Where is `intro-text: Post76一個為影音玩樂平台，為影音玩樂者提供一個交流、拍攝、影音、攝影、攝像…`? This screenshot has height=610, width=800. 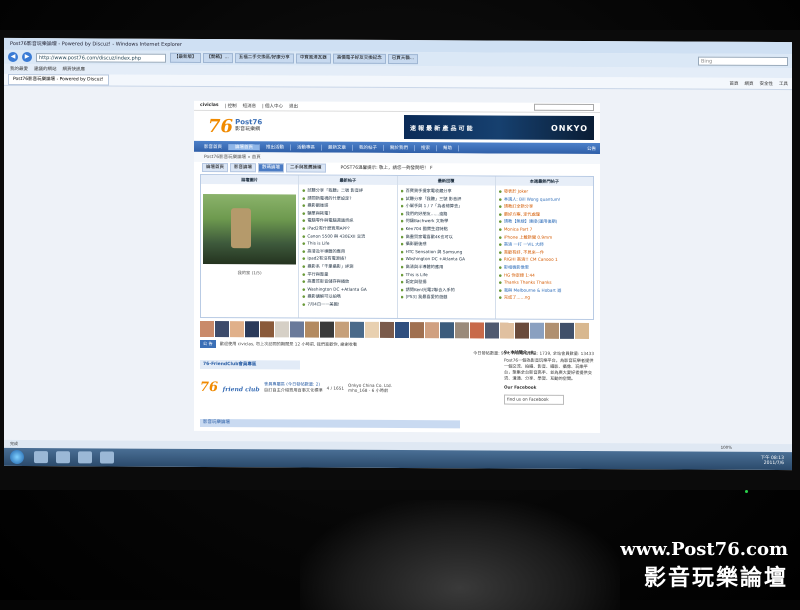
intro-text: Post76一個為影音玩樂平台，為影音玩樂者提供一個交流、拍攝、影音、攝影、攝像… is located at coordinates (549, 370).